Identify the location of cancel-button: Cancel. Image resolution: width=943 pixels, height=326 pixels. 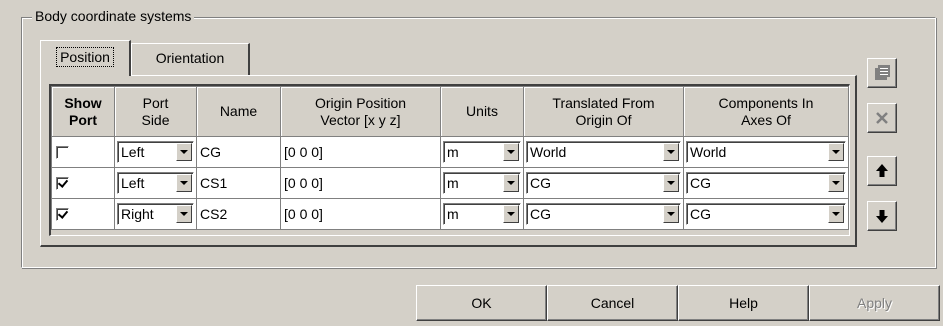
(612, 303).